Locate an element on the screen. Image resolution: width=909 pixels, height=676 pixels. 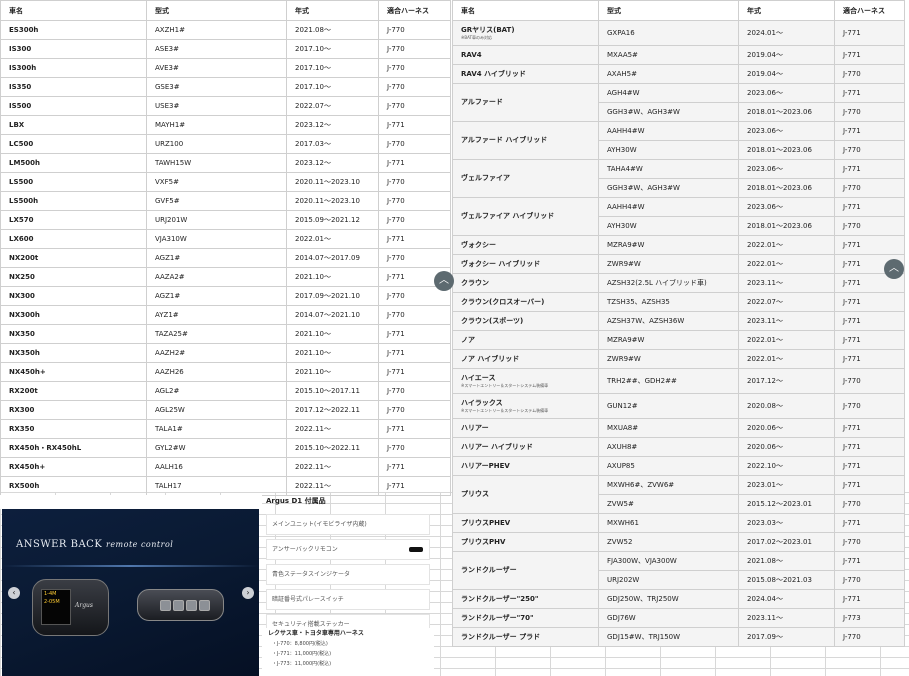
scroll-top-button-right: ︿ is located at coordinates (894, 269).